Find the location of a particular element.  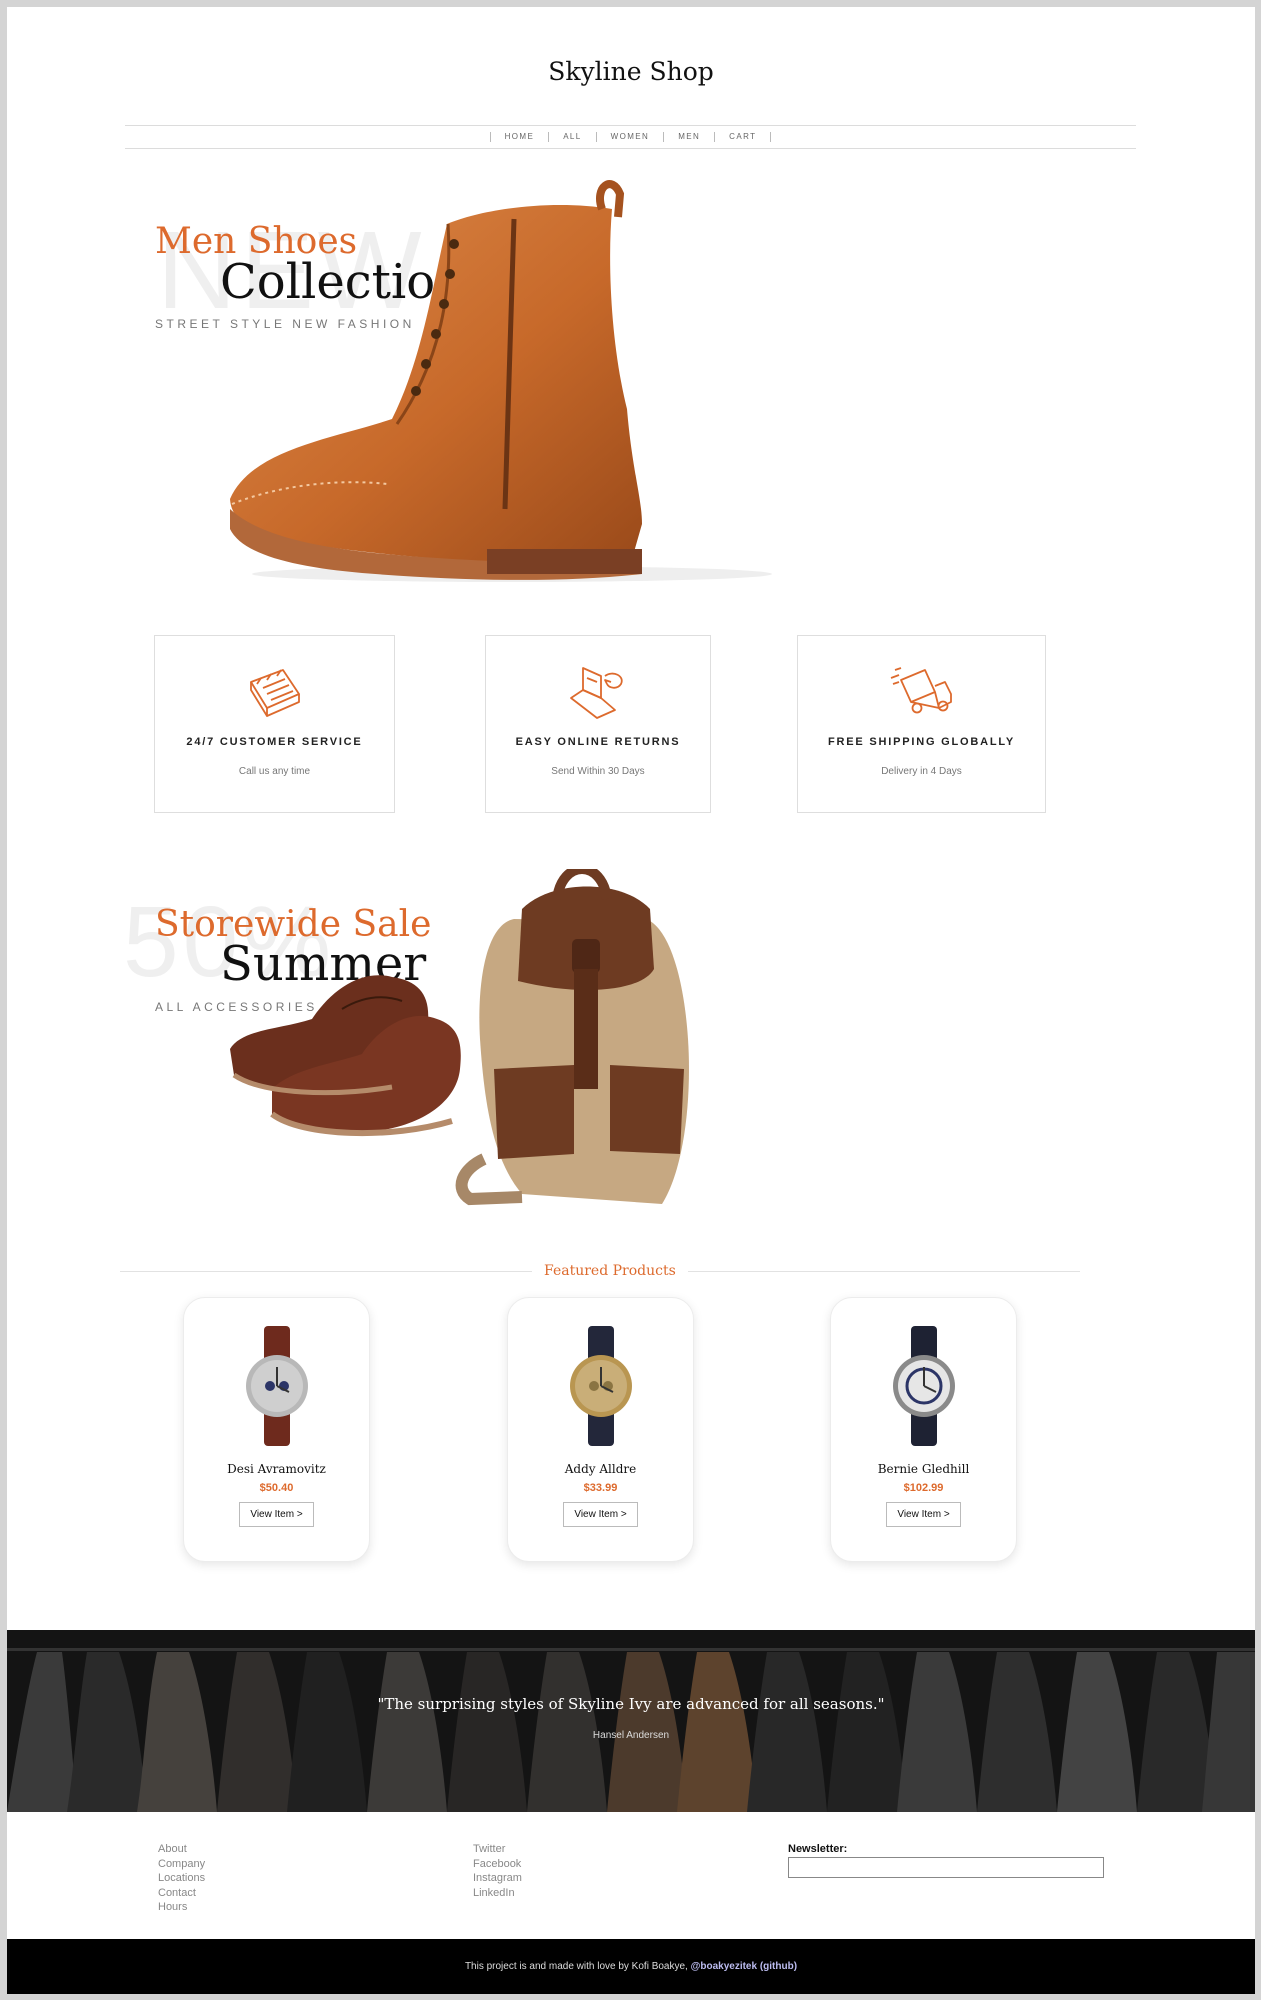

nav-women: WOMEN is located at coordinates (631, 137).